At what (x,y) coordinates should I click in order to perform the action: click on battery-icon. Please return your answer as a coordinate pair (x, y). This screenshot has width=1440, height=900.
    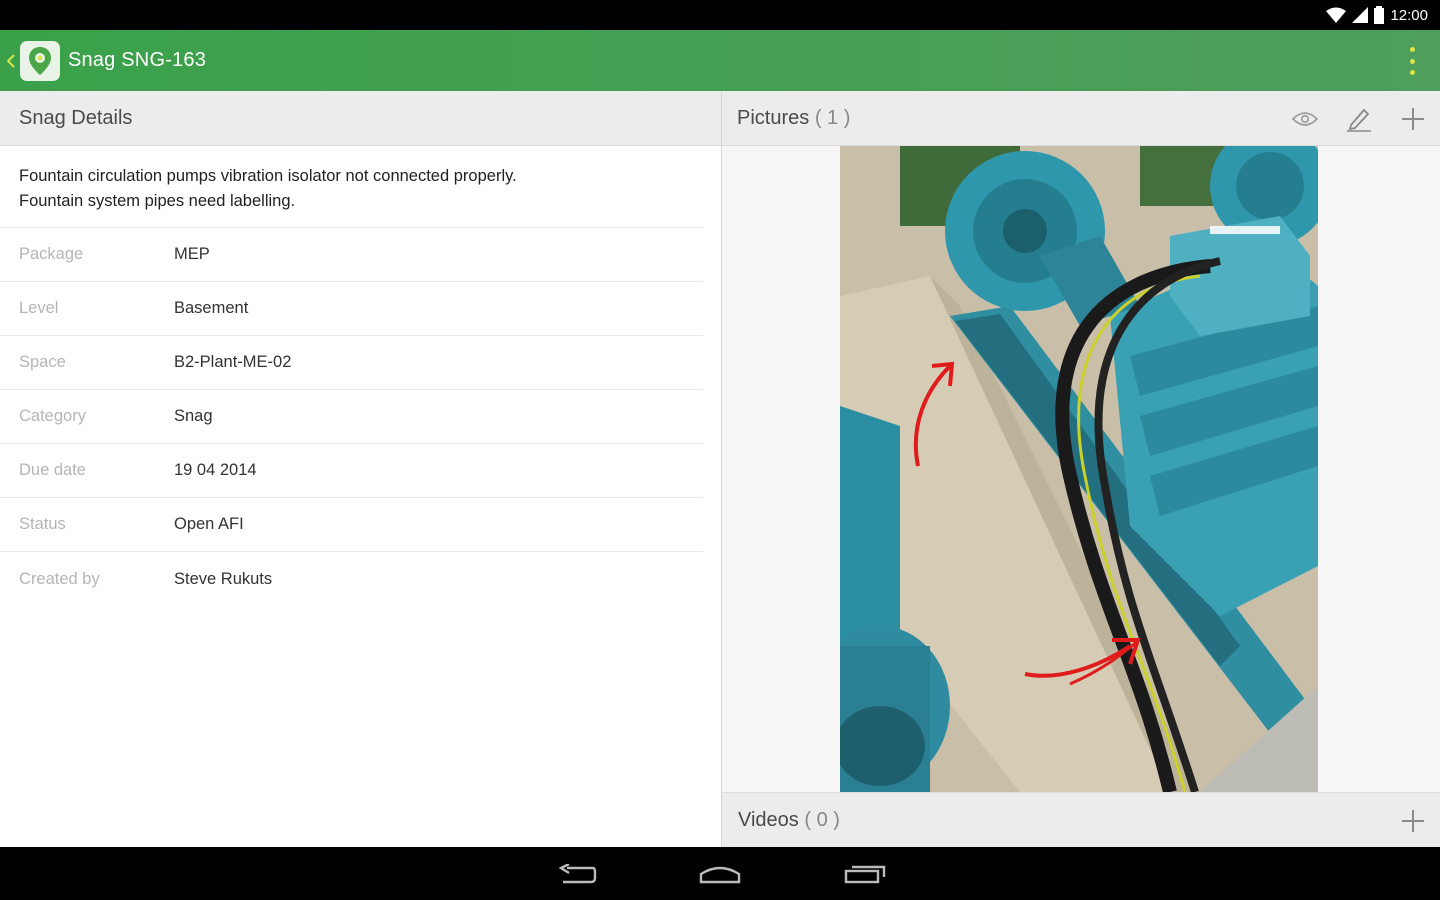
    Looking at the image, I should click on (1379, 15).